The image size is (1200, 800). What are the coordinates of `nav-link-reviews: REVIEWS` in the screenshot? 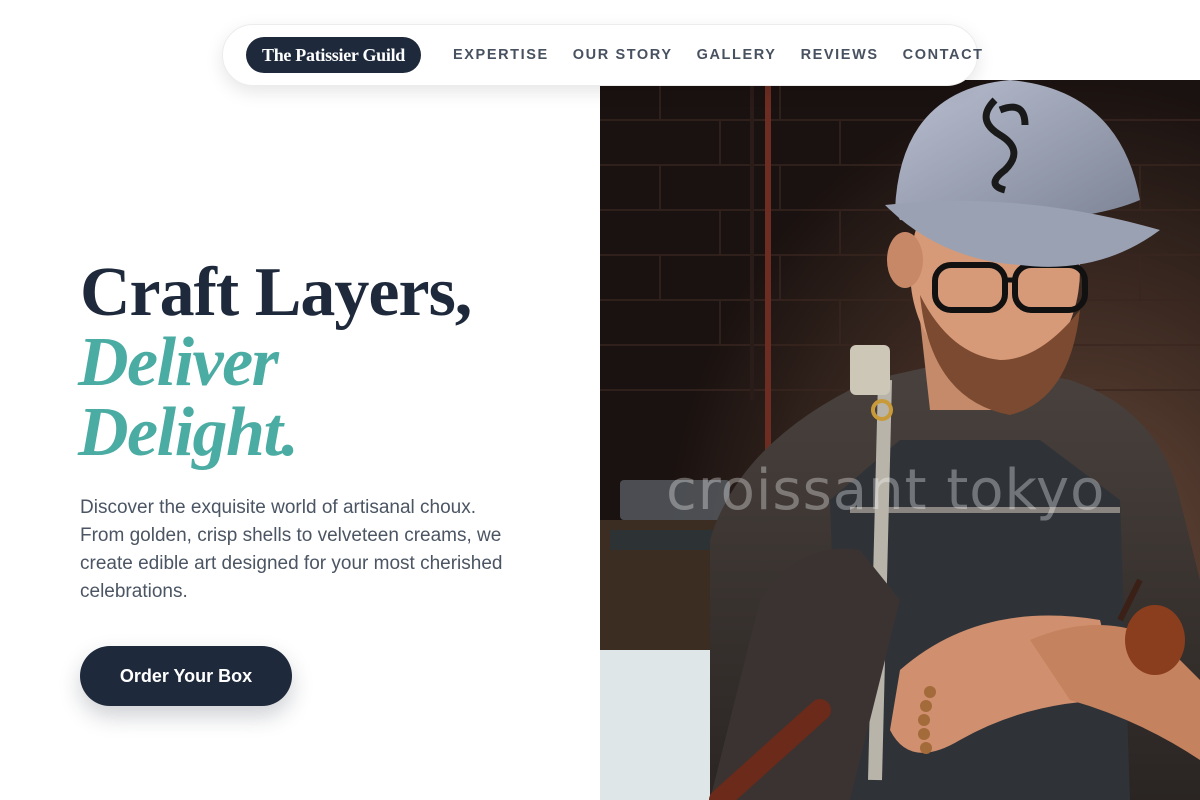 It's located at (840, 55).